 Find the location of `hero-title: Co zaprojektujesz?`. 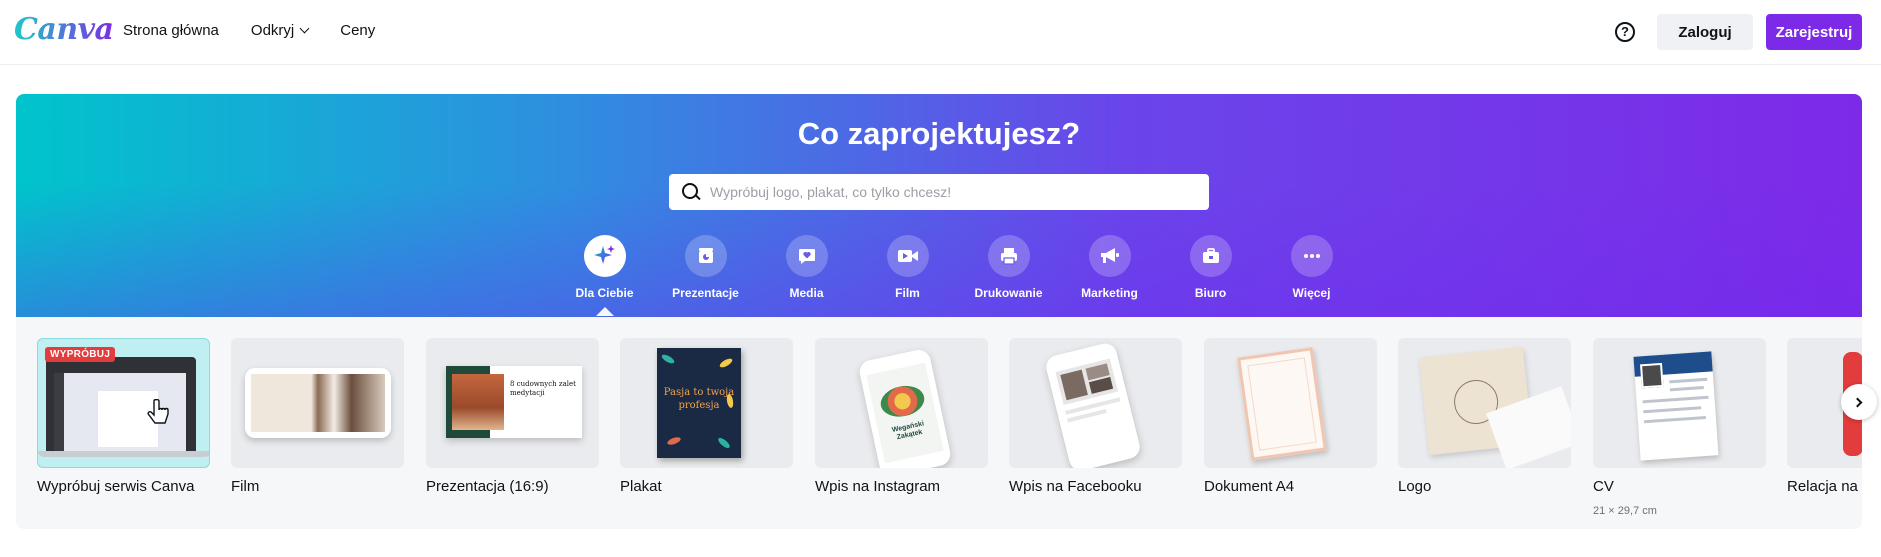

hero-title: Co zaprojektujesz? is located at coordinates (939, 133).